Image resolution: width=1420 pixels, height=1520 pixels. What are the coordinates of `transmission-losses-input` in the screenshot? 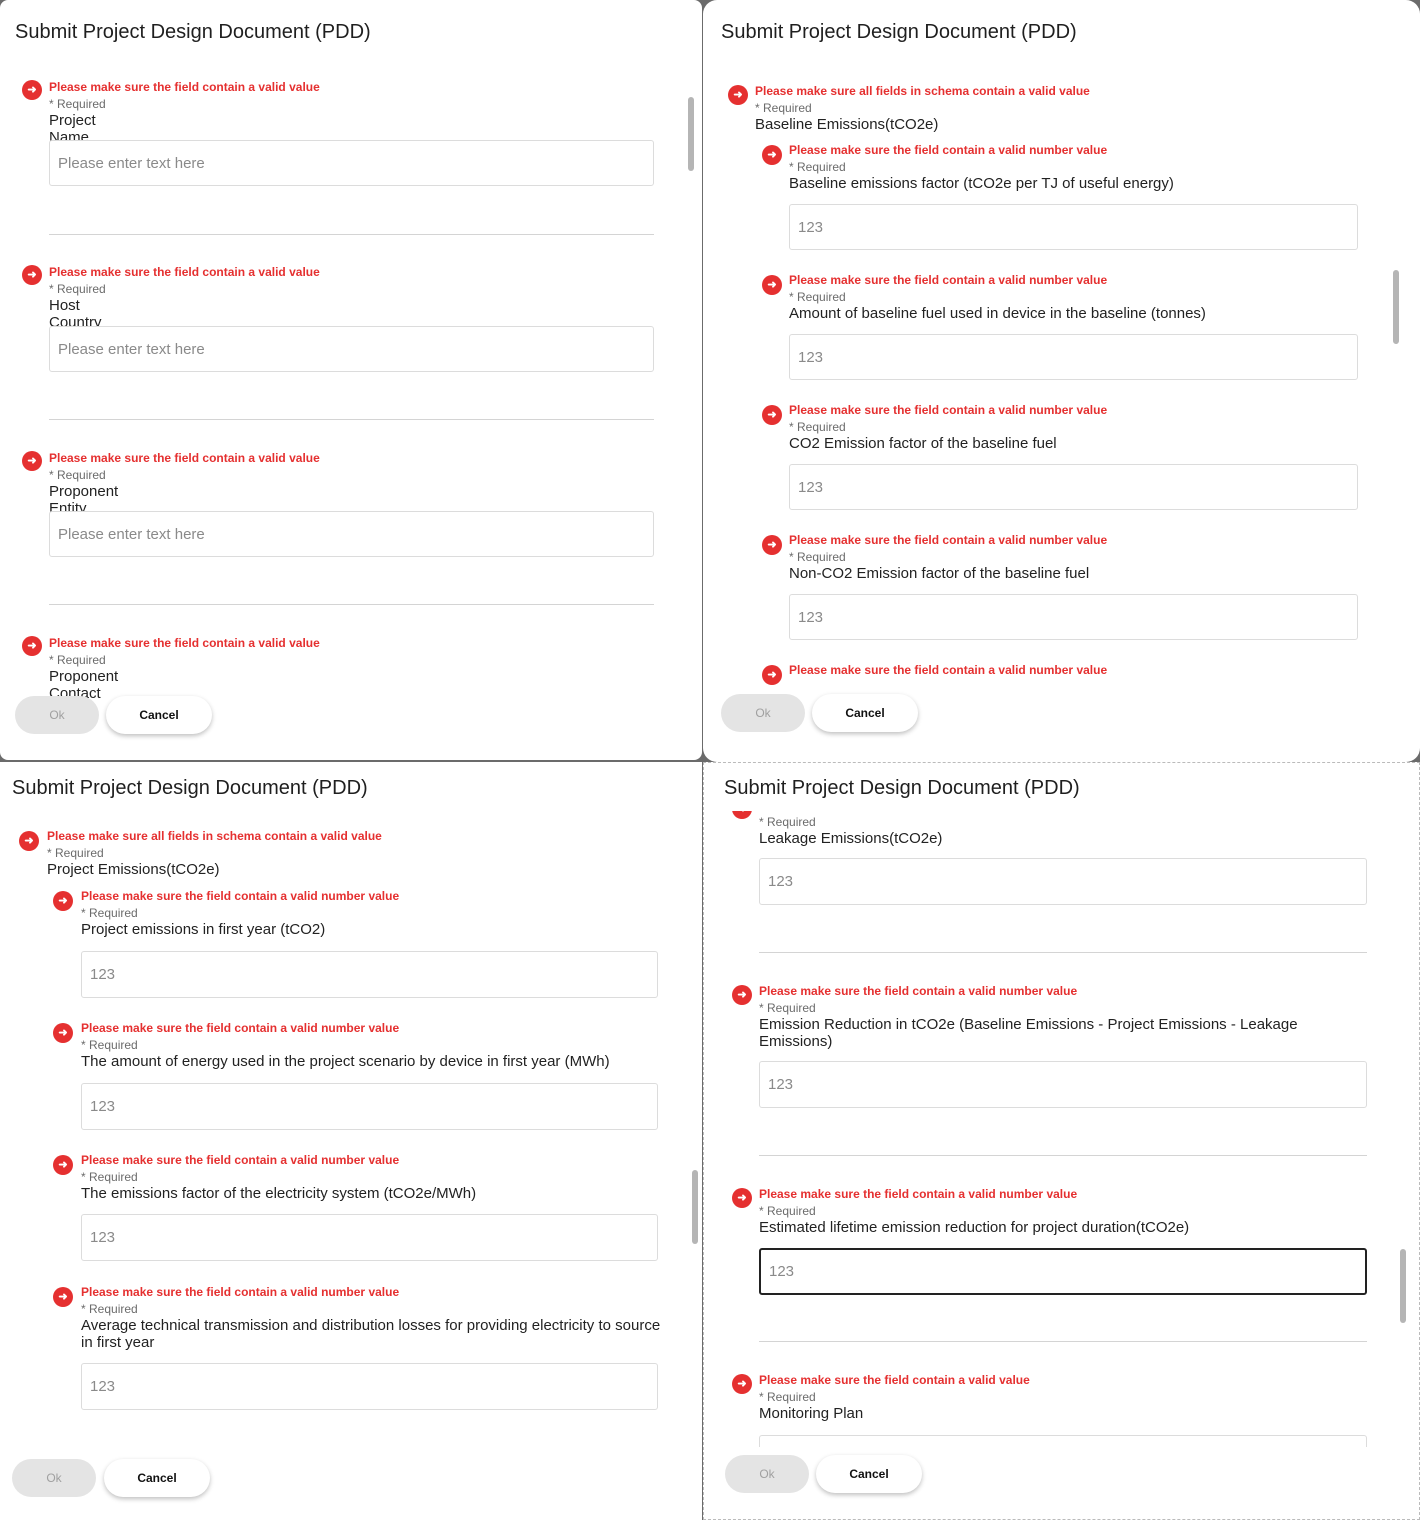 It's located at (369, 1386).